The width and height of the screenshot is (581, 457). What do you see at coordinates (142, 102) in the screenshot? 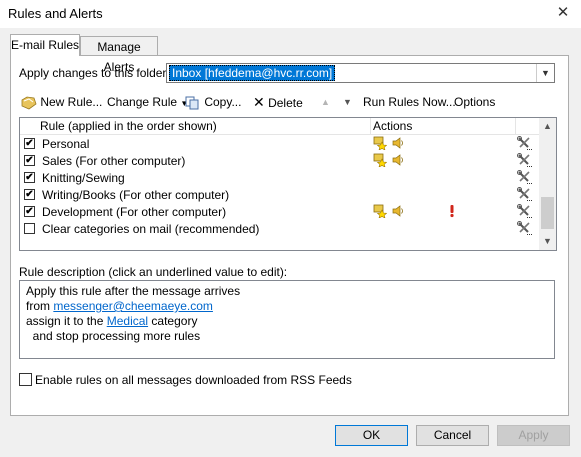
I see `change-rule-label: Change Rule` at bounding box center [142, 102].